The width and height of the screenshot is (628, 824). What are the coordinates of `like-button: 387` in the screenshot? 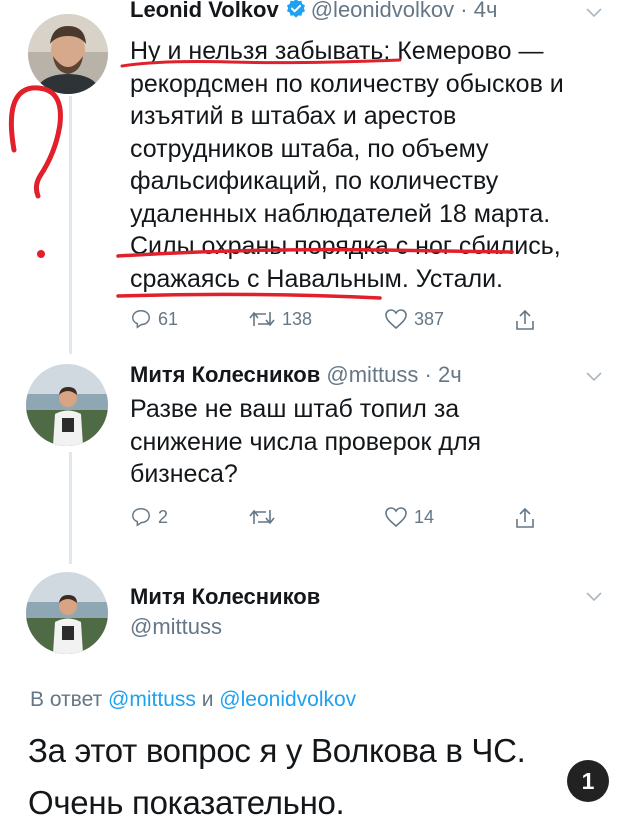 It's located at (414, 319).